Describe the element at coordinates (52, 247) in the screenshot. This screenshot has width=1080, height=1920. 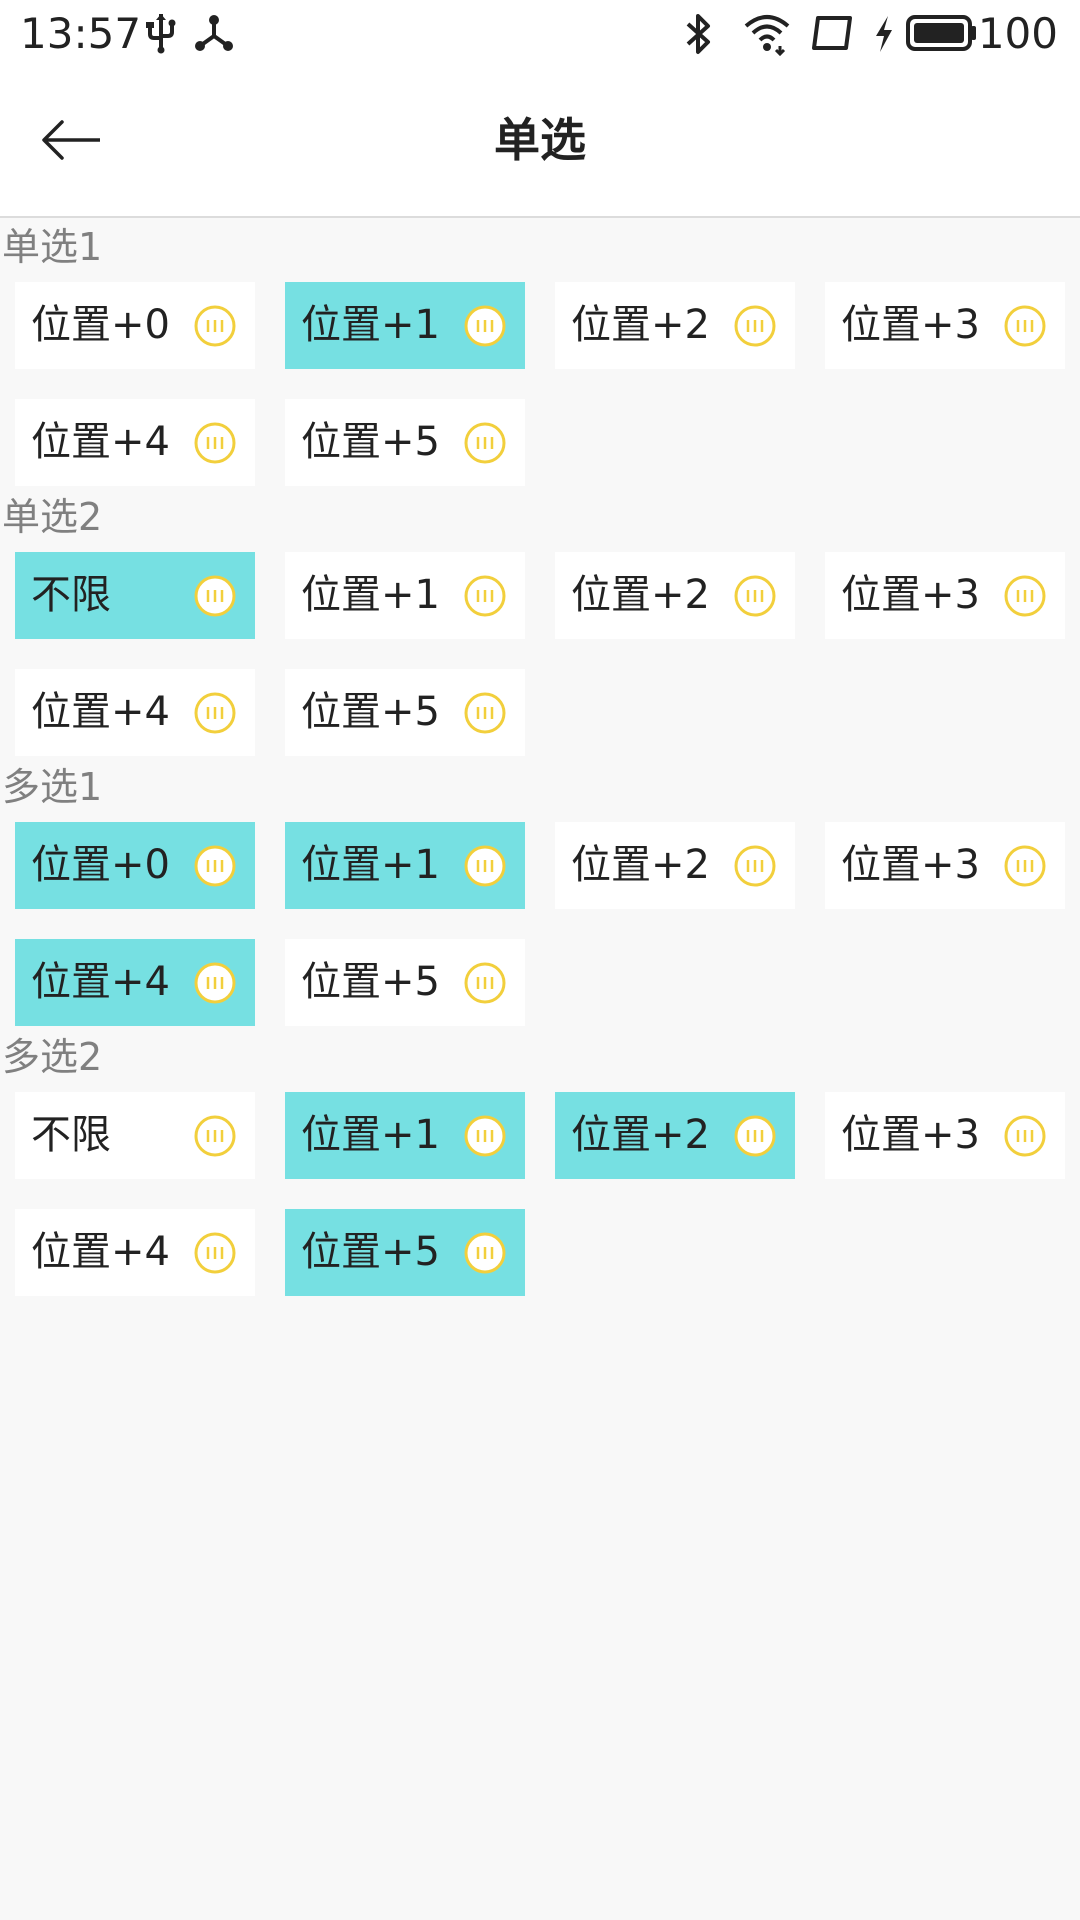
I see `section-title: 单选1` at that location.